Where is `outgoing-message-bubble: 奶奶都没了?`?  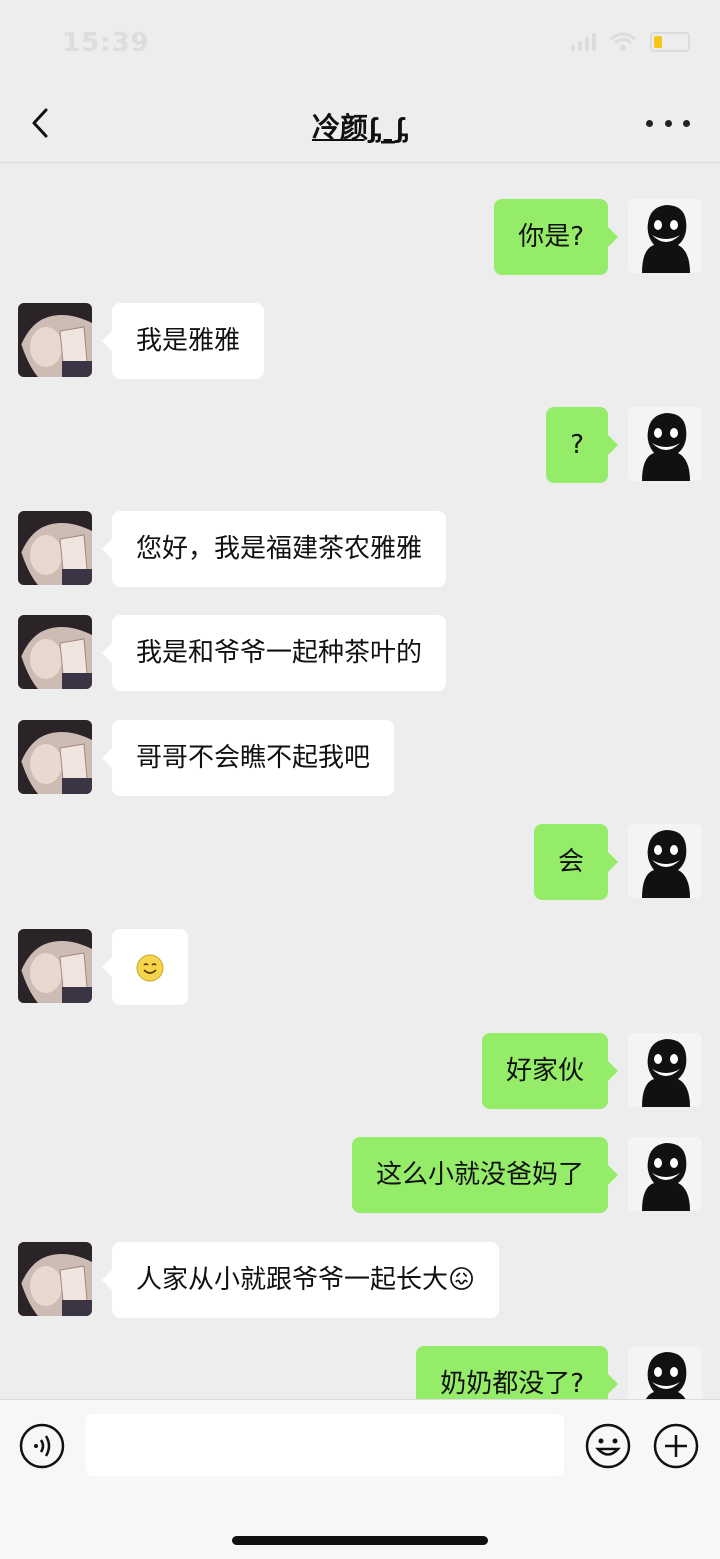
outgoing-message-bubble: 奶奶都没了? is located at coordinates (517, 1372).